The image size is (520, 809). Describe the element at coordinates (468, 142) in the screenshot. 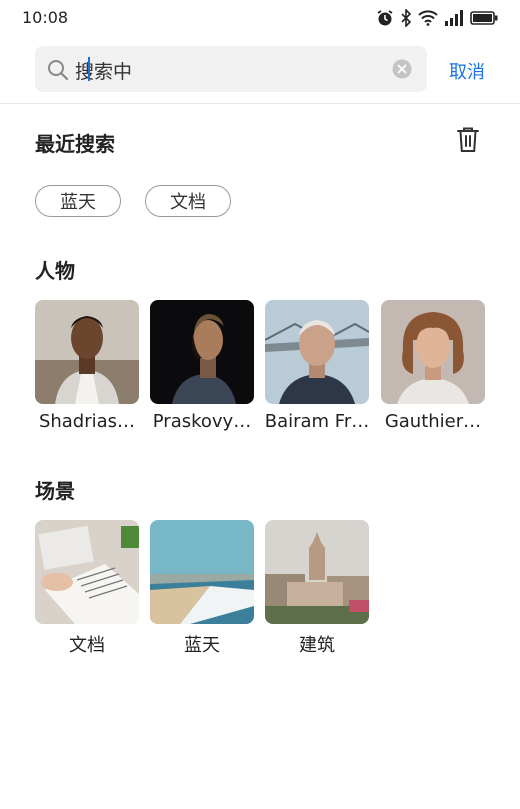

I see `delete-history-icon` at that location.